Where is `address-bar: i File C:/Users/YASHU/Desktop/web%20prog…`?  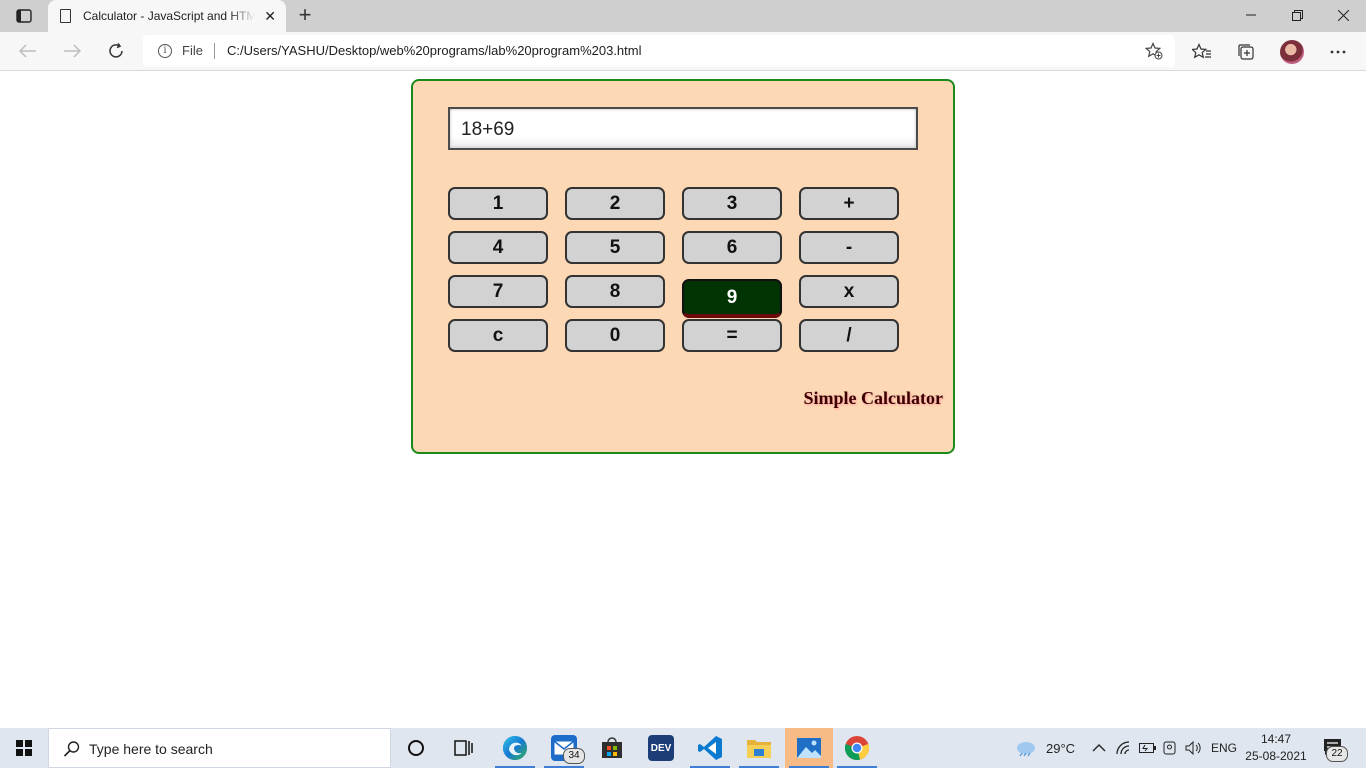
address-bar: i File C:/Users/YASHU/Desktop/web%20prog… is located at coordinates (659, 51).